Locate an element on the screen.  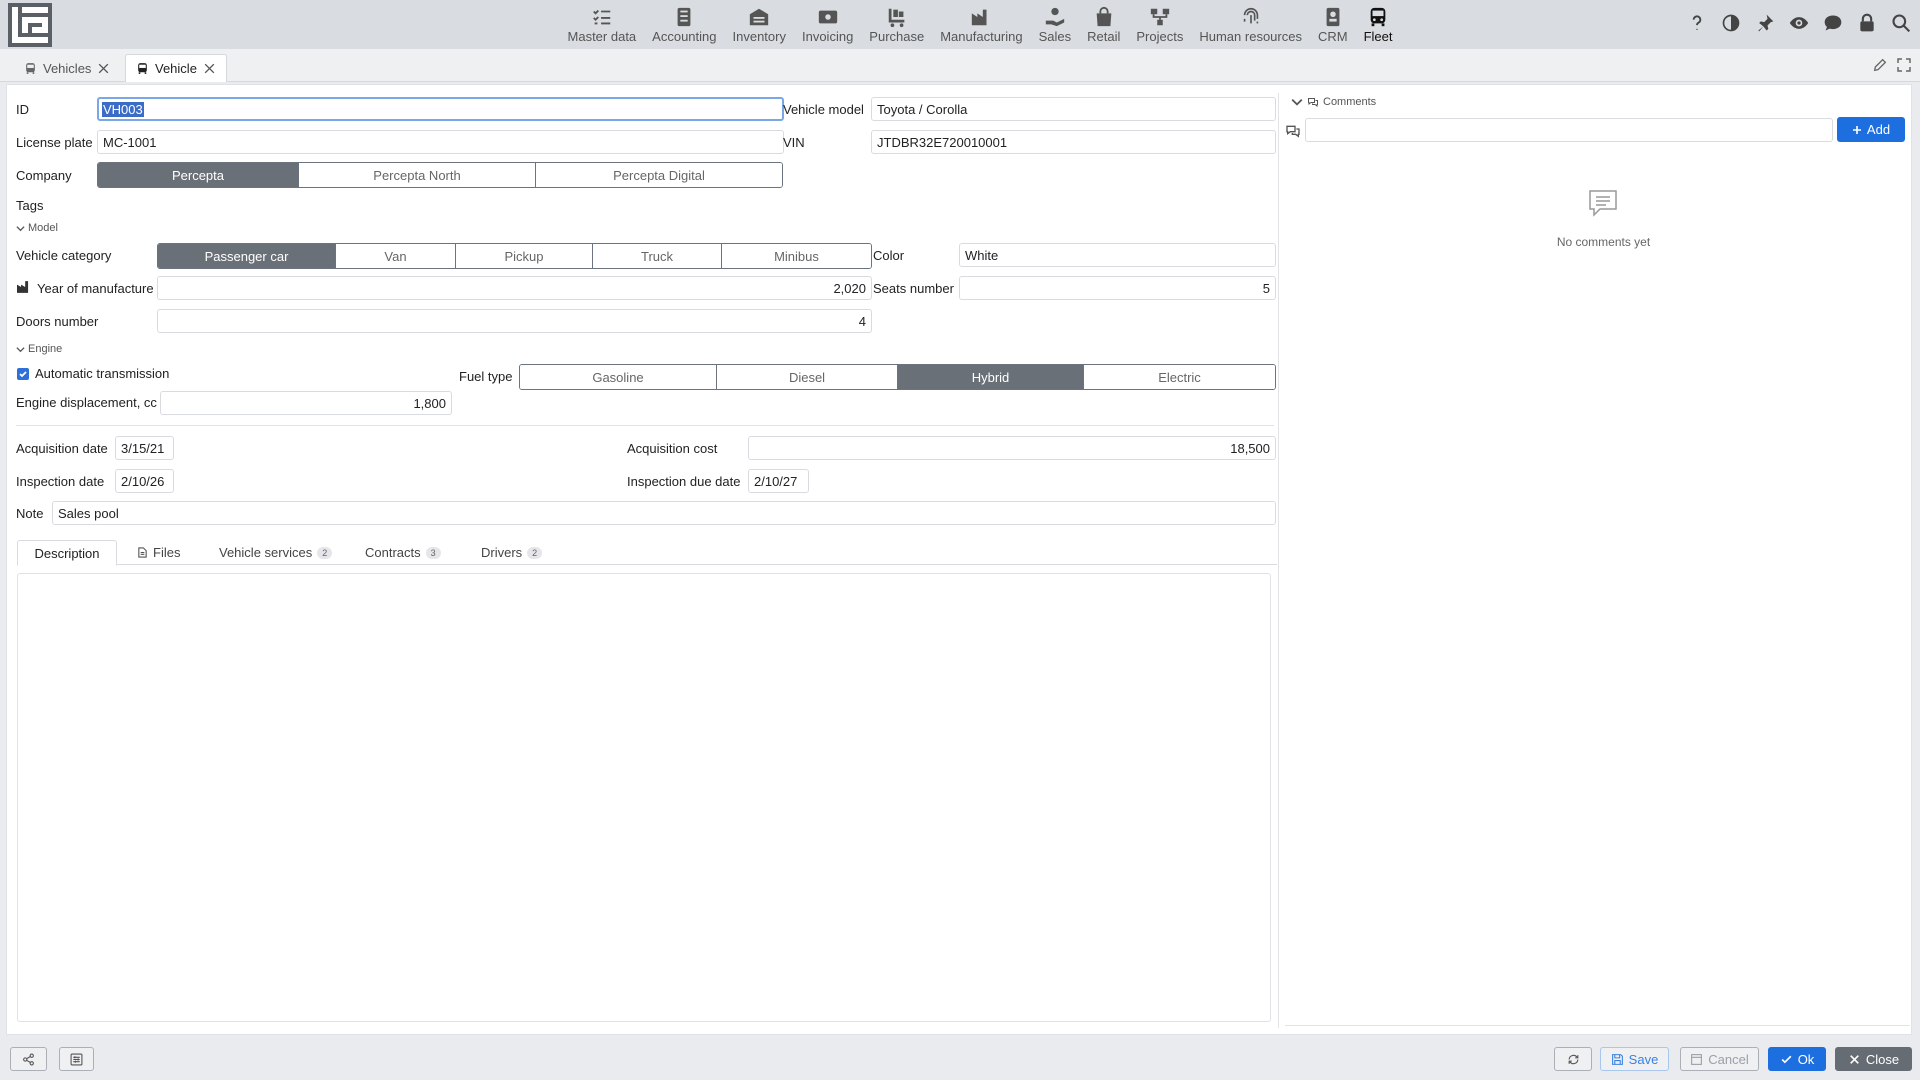
module-inventory: Inventory is located at coordinates (759, 24).